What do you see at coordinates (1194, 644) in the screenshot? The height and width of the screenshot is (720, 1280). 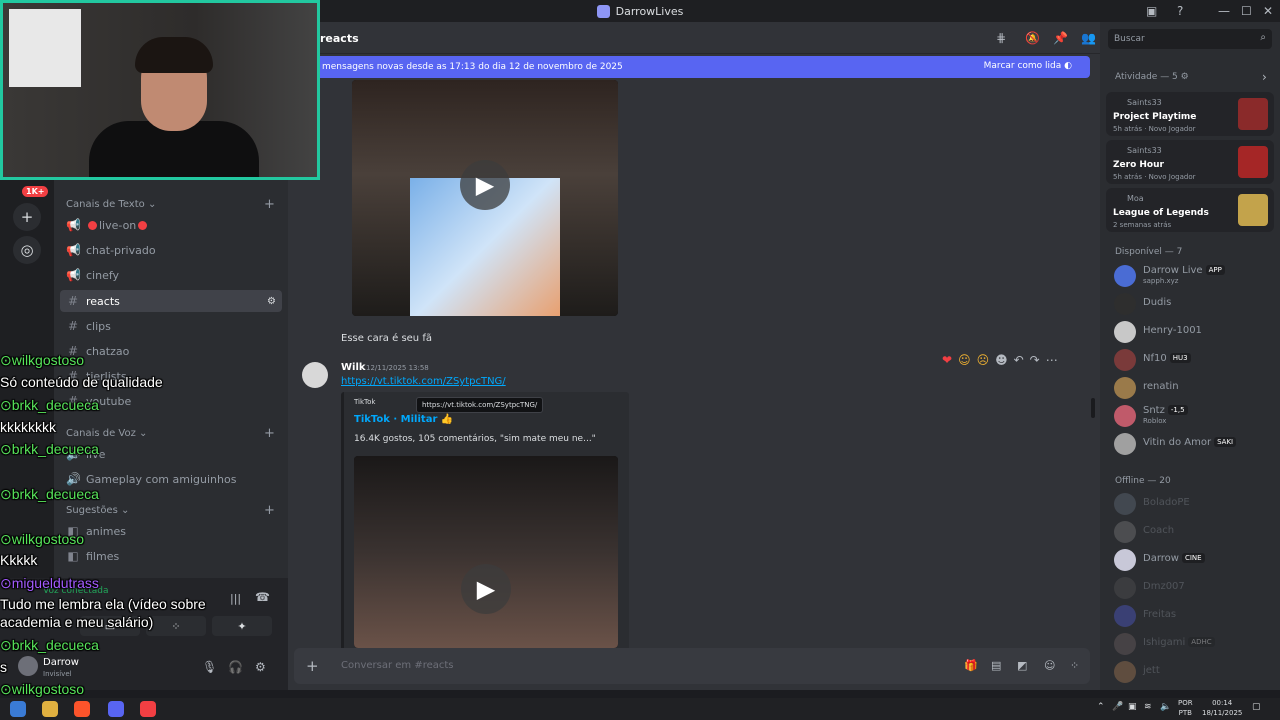 I see `member-item: Ishigami ADHC` at bounding box center [1194, 644].